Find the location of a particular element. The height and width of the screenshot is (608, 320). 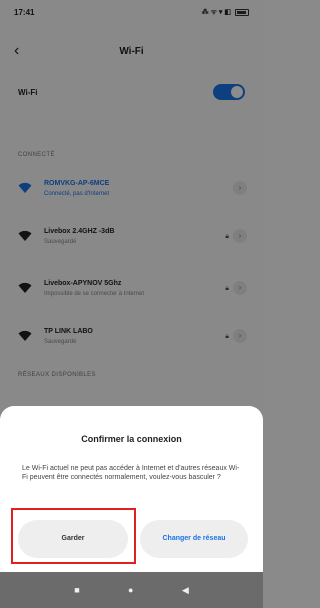

back-icon: ◀ is located at coordinates (185, 590).